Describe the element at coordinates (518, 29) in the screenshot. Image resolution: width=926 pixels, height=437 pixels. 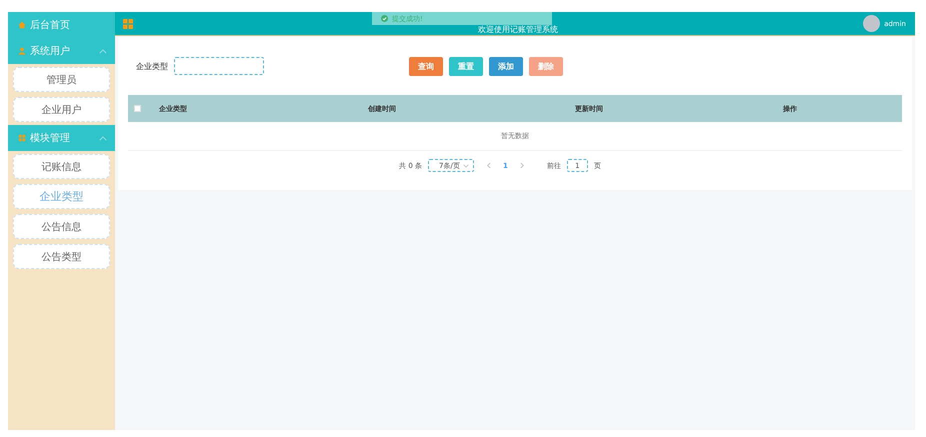
I see `app-title: 欢迎使用记账管理系统` at that location.